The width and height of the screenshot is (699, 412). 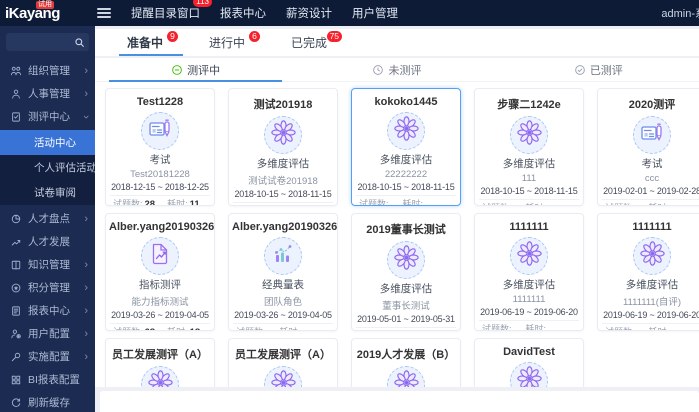 What do you see at coordinates (680, 13) in the screenshot?
I see `user-account: admin-系` at bounding box center [680, 13].